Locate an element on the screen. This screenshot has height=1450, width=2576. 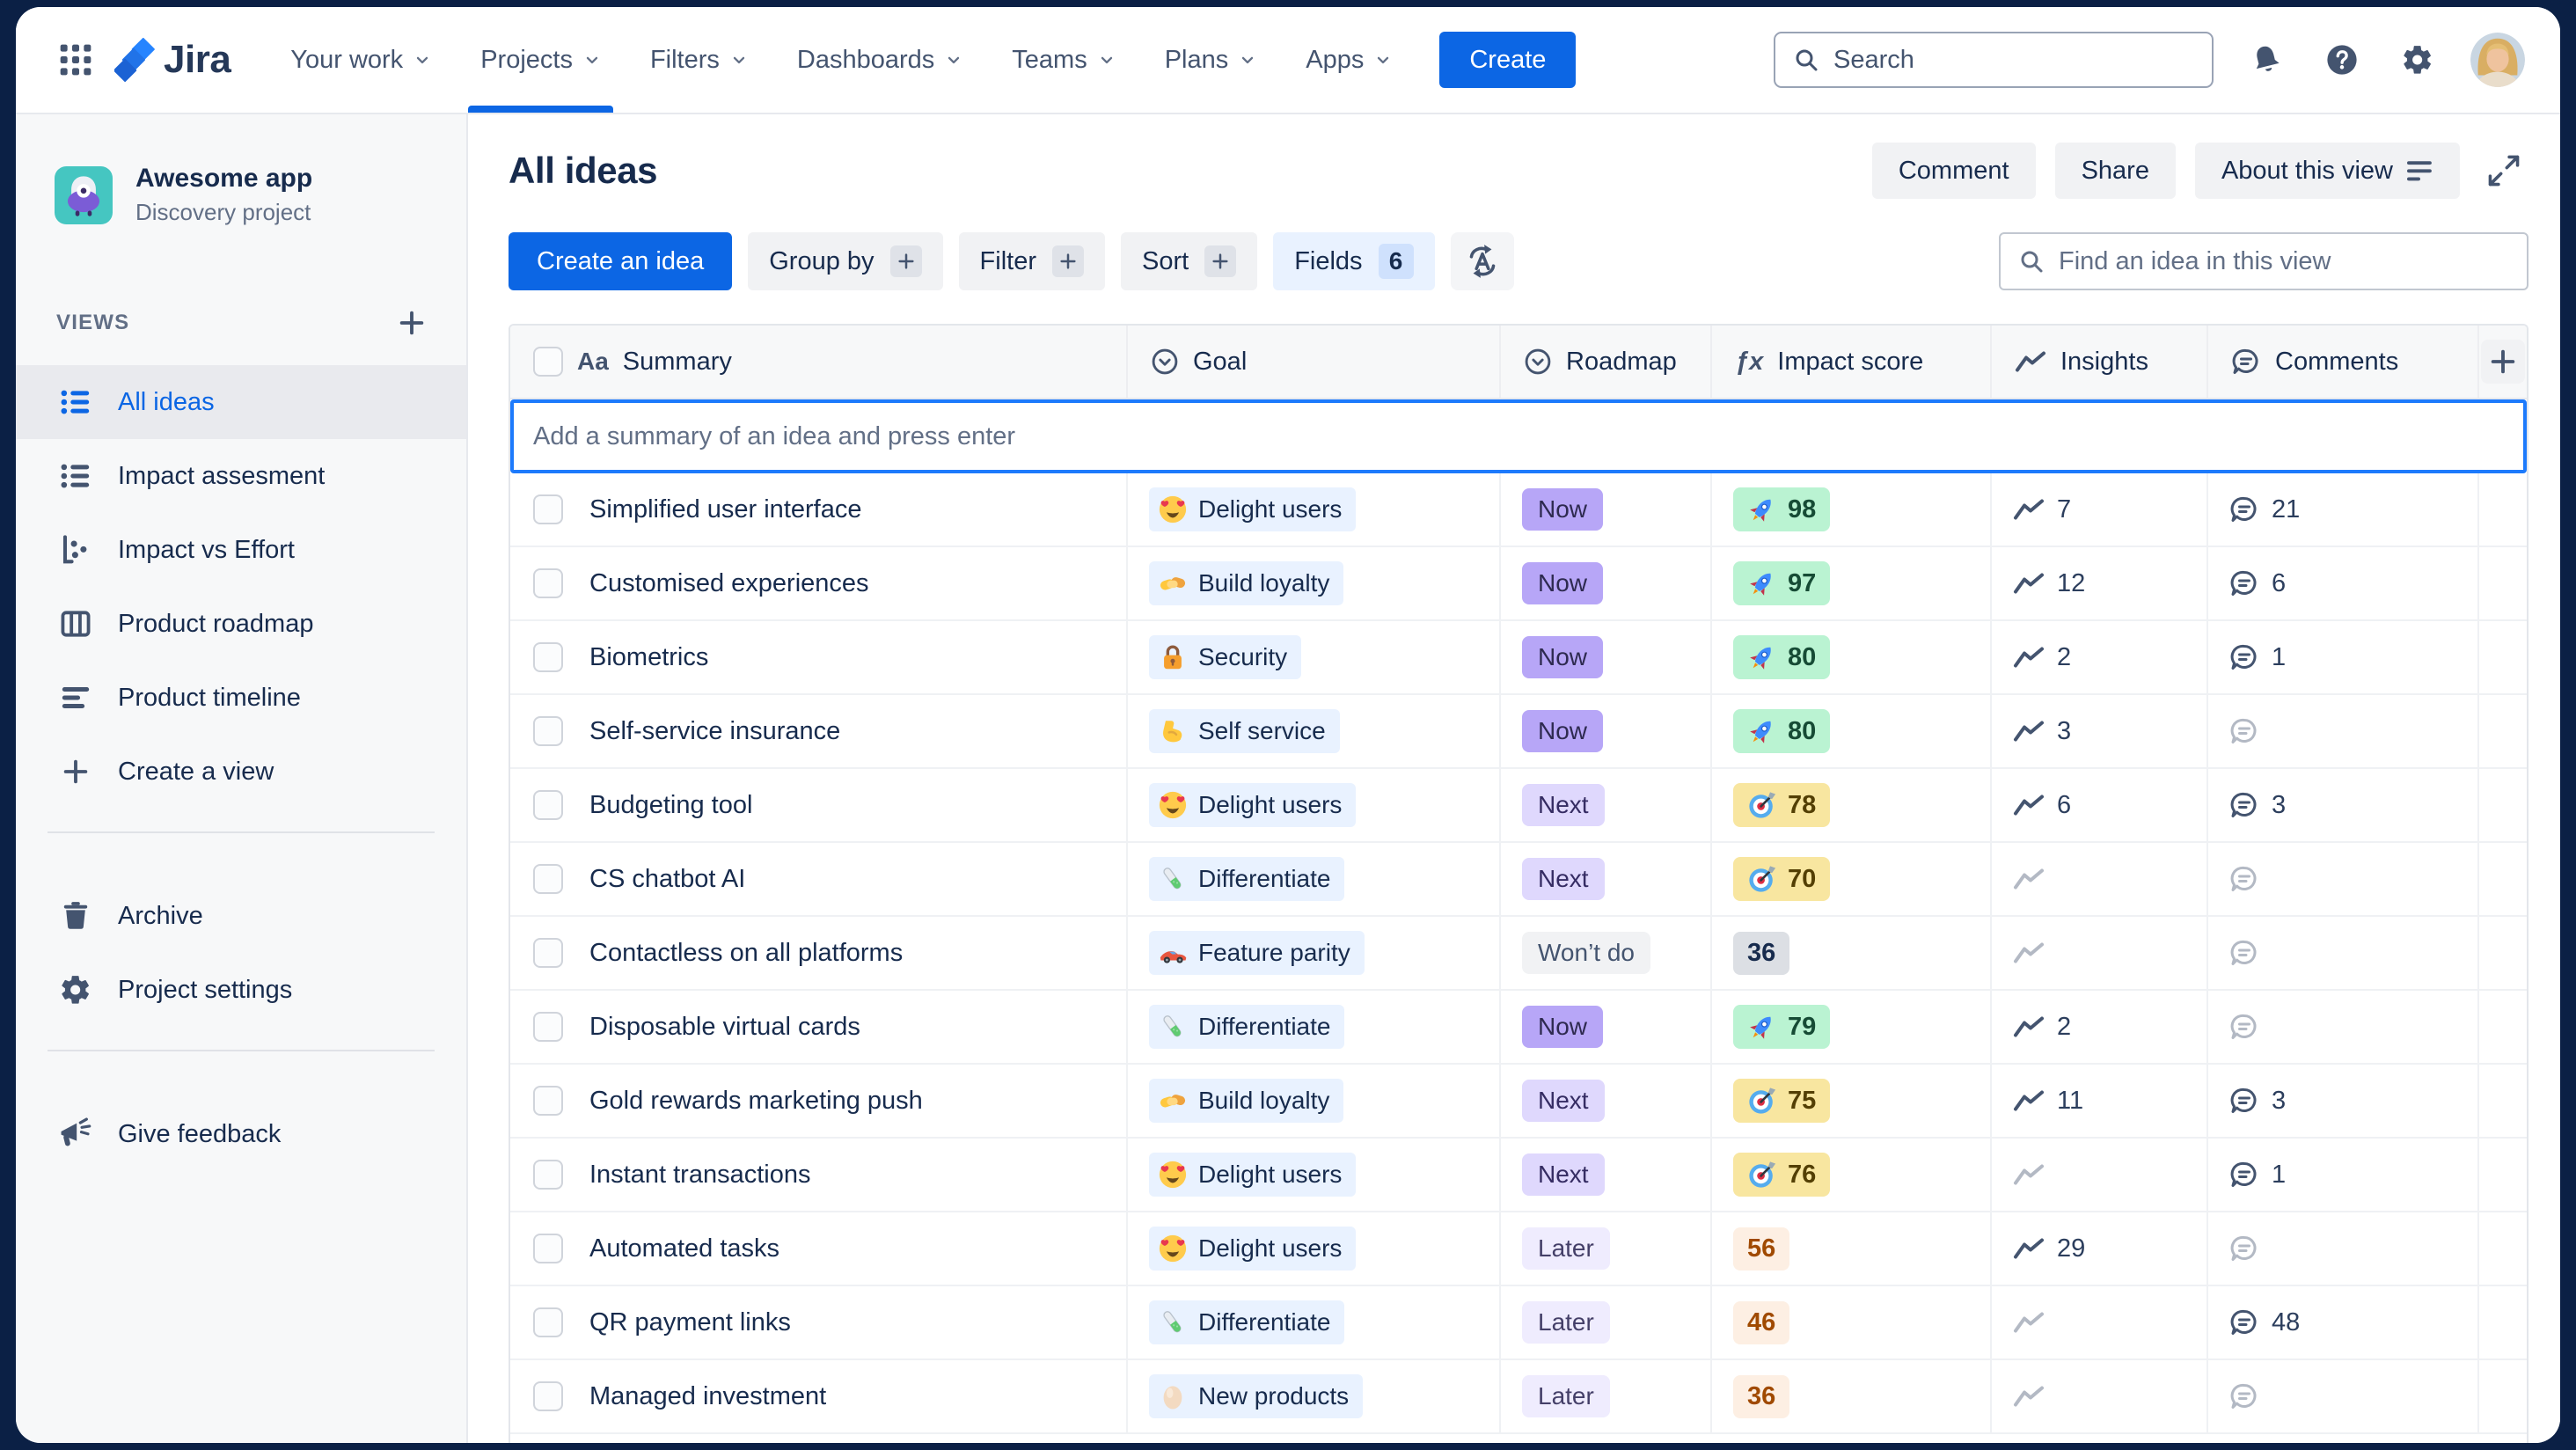
roadmap-chip: Won’t do is located at coordinates (1586, 953).